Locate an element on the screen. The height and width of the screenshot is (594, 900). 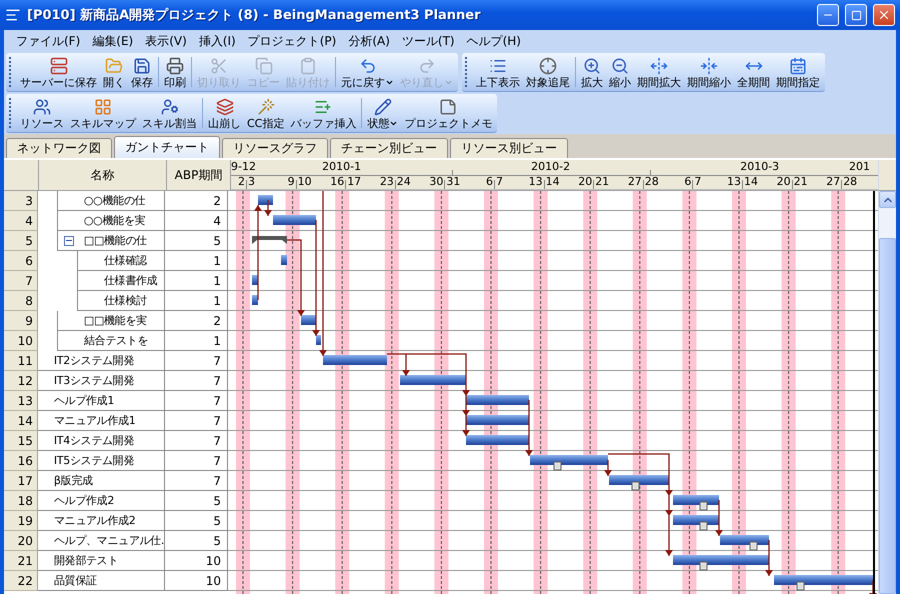
name-cell: IT5システム開発 is located at coordinates (101, 461).